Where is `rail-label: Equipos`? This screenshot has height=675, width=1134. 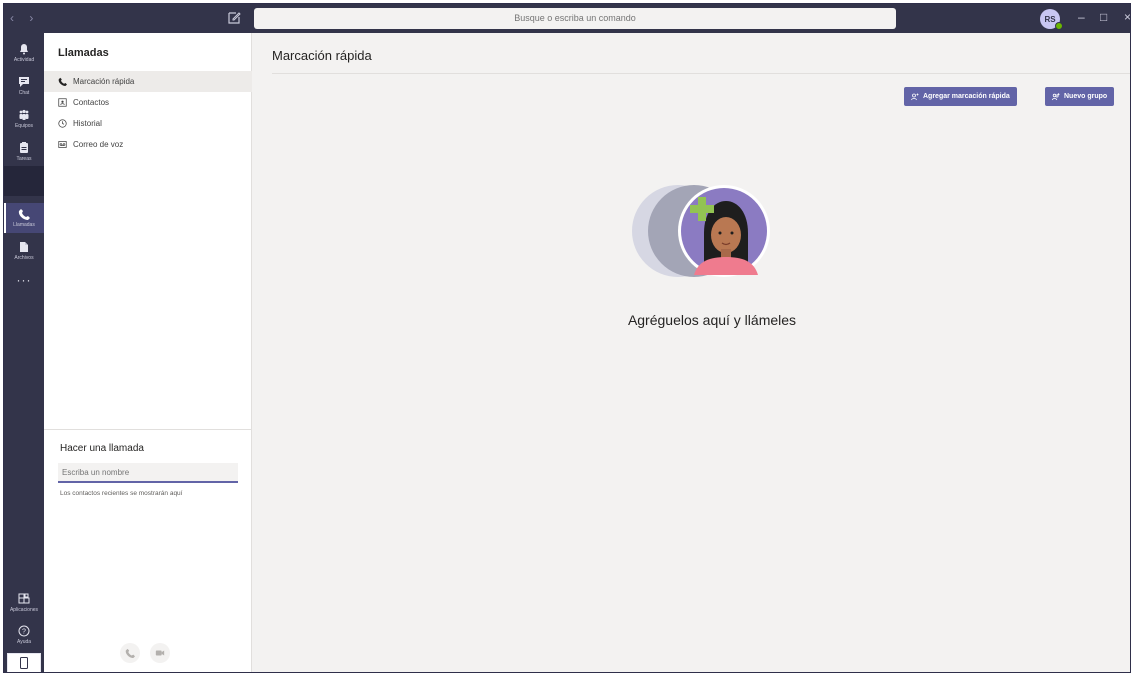 rail-label: Equipos is located at coordinates (24, 126).